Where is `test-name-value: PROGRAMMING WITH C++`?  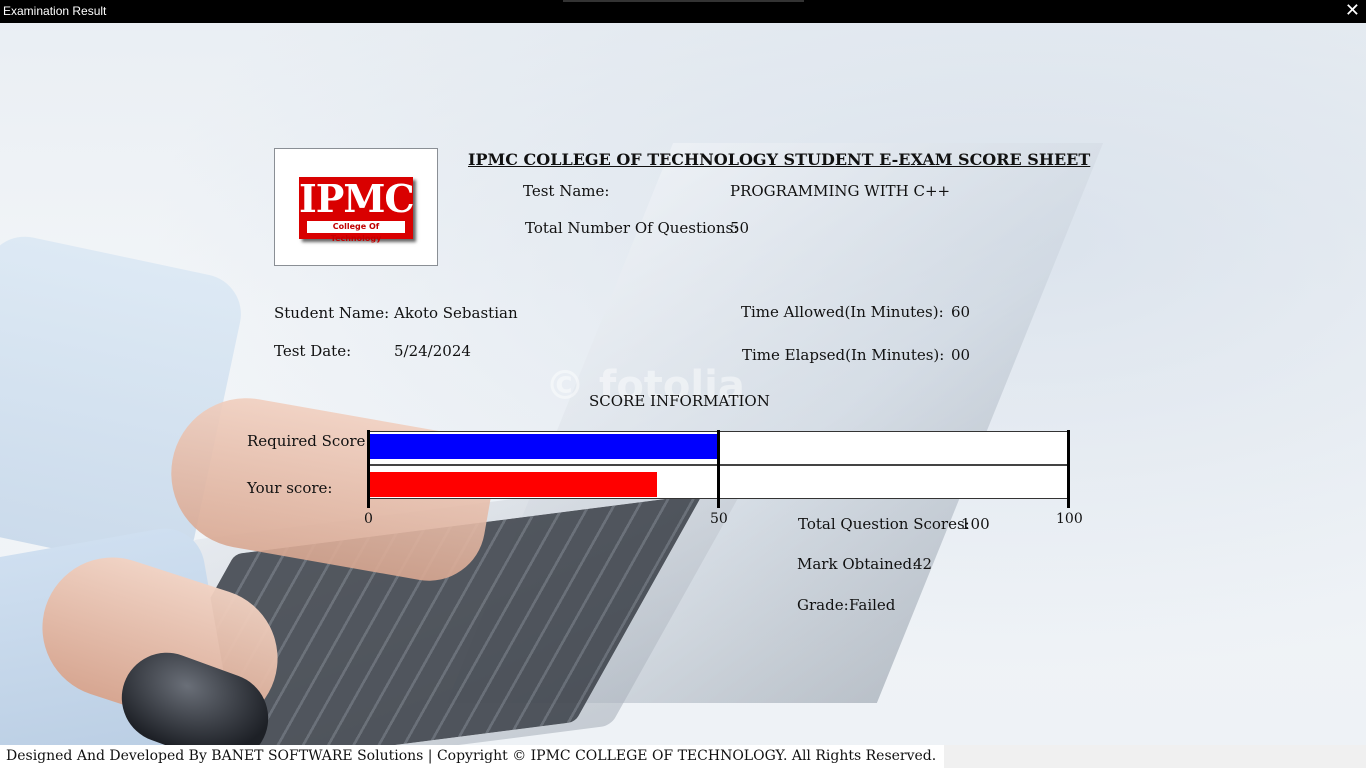 test-name-value: PROGRAMMING WITH C++ is located at coordinates (840, 191).